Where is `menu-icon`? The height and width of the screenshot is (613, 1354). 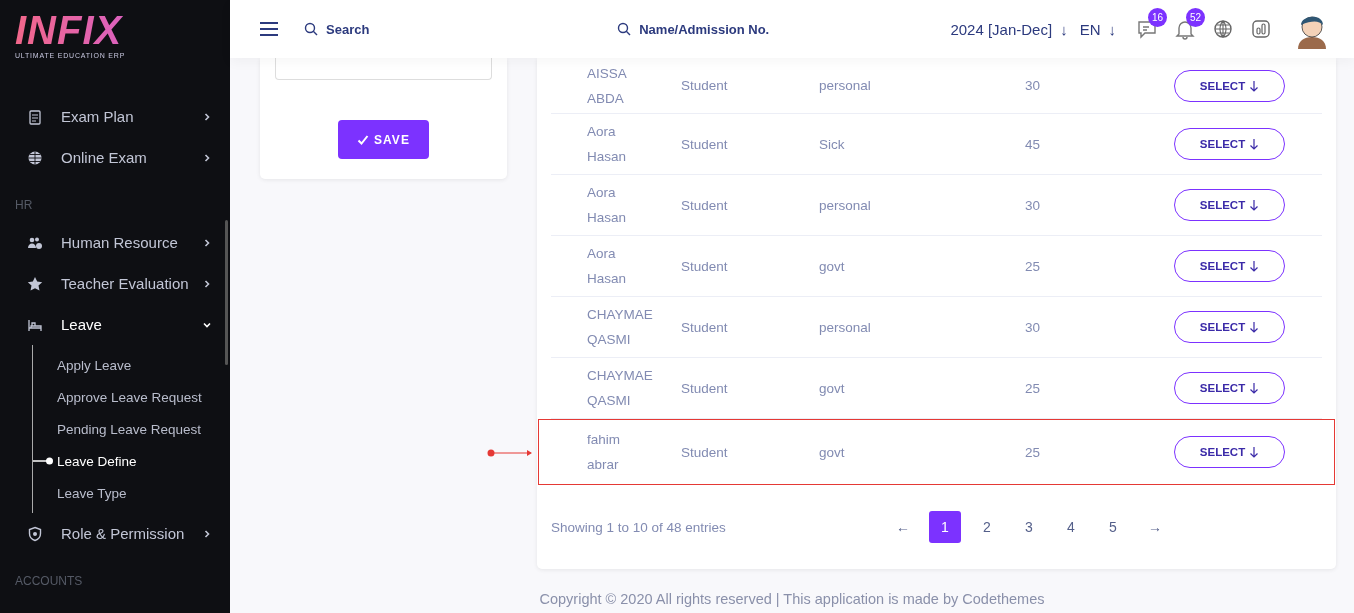
menu-icon is located at coordinates (269, 29).